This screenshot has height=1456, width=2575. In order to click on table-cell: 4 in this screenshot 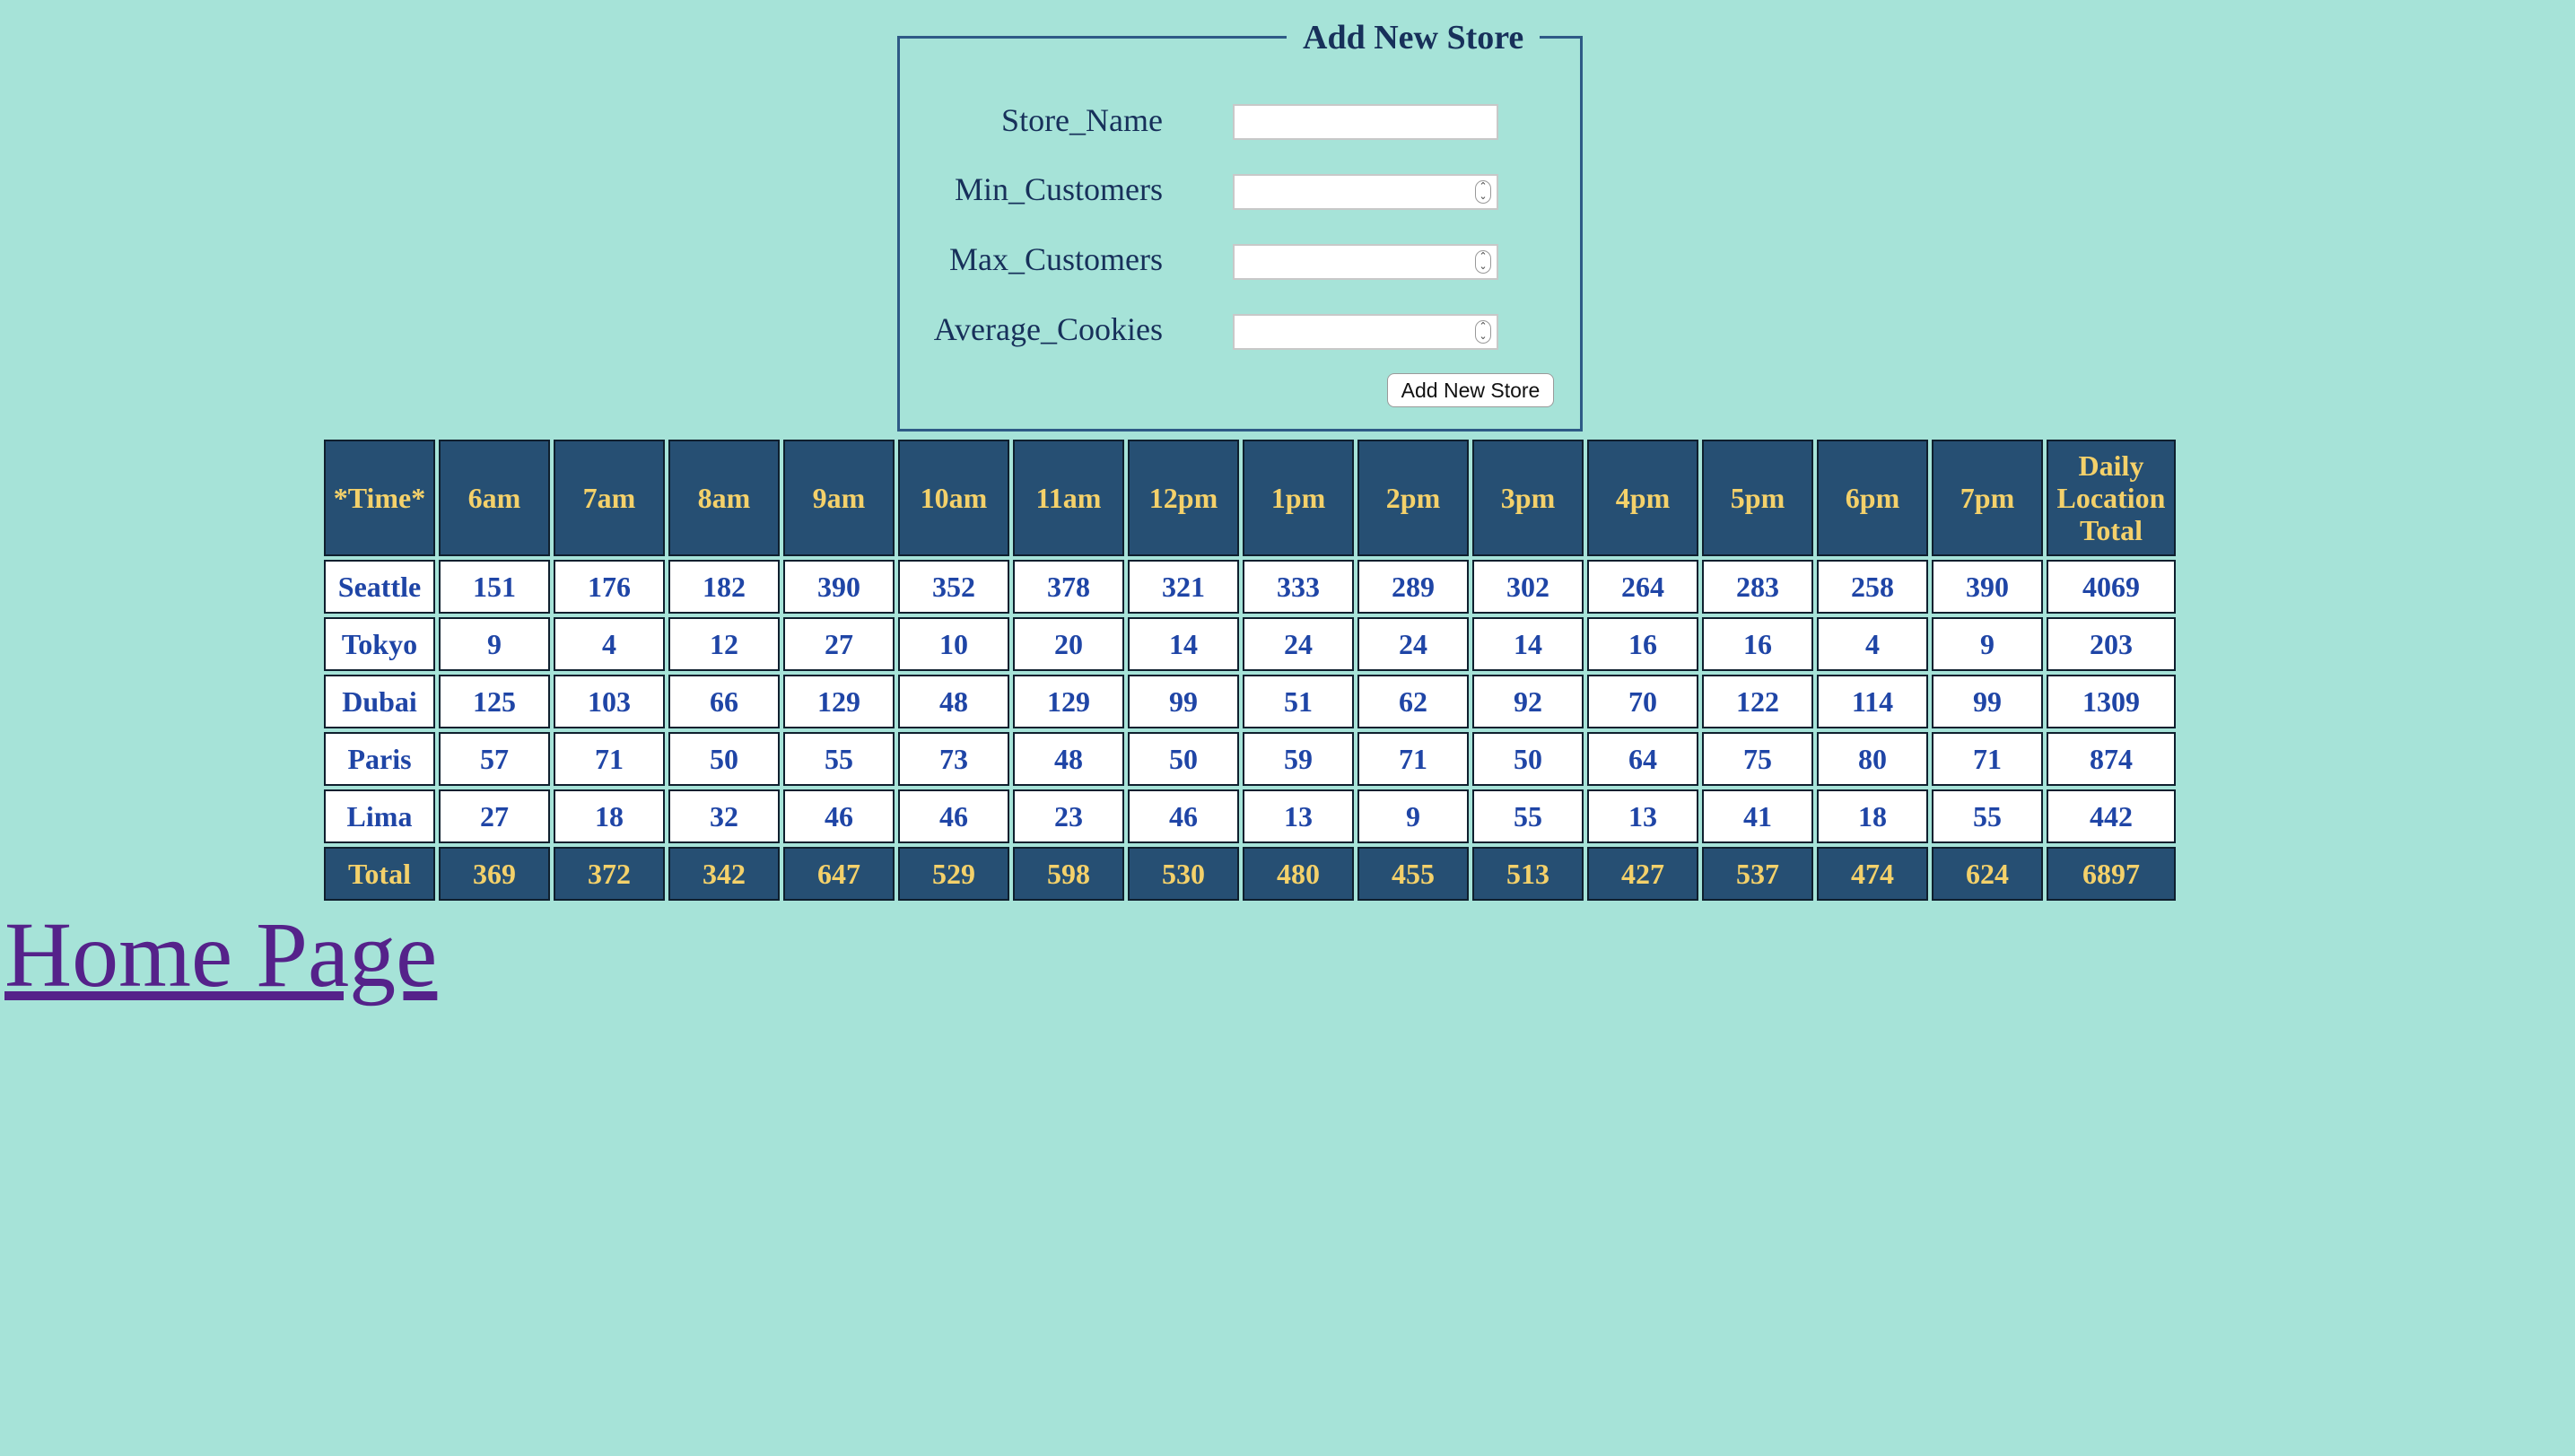, I will do `click(1873, 644)`.